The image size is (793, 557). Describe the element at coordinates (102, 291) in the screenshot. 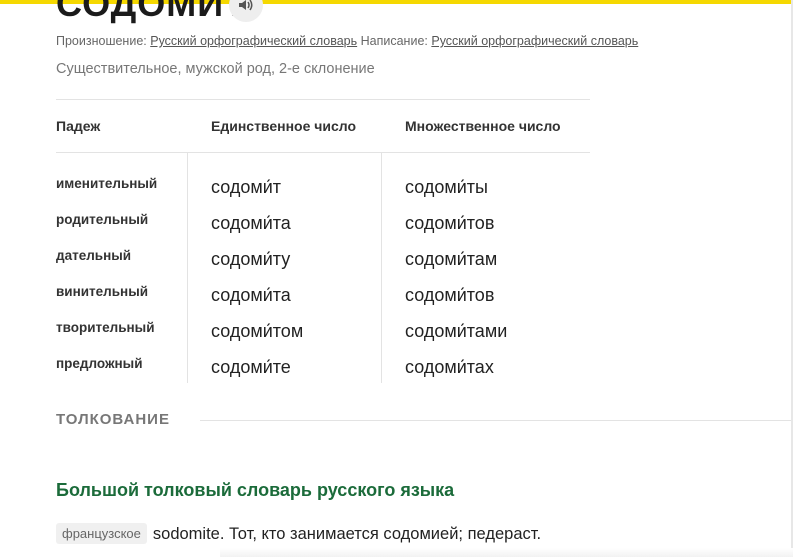

I see `case-label: винительный` at that location.